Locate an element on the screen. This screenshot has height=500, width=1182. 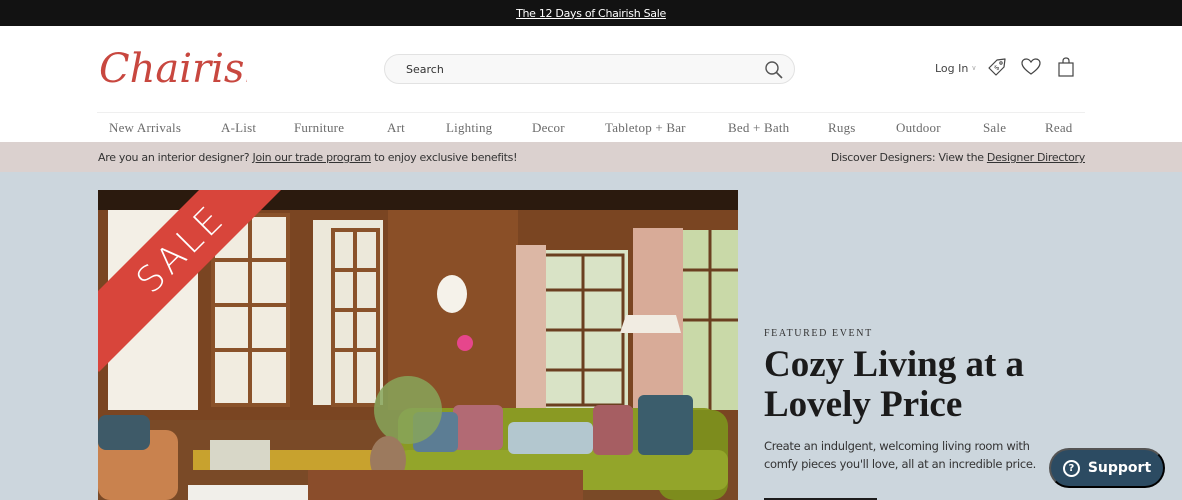
promo-bar: The 12 Days of Chairish Sale is located at coordinates (591, 13).